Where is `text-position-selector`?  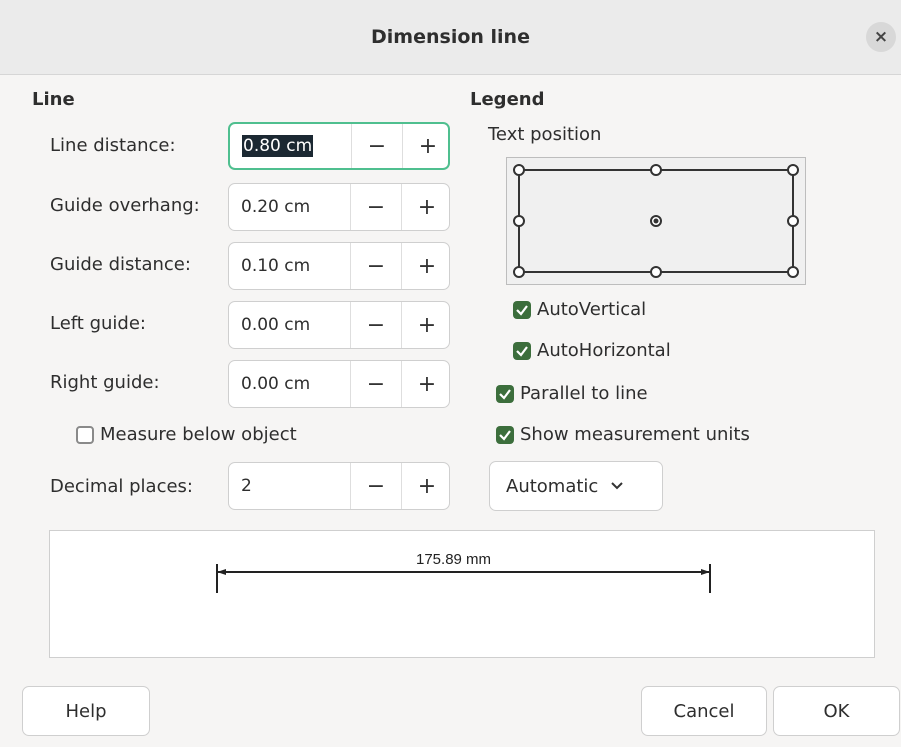
text-position-selector is located at coordinates (656, 221).